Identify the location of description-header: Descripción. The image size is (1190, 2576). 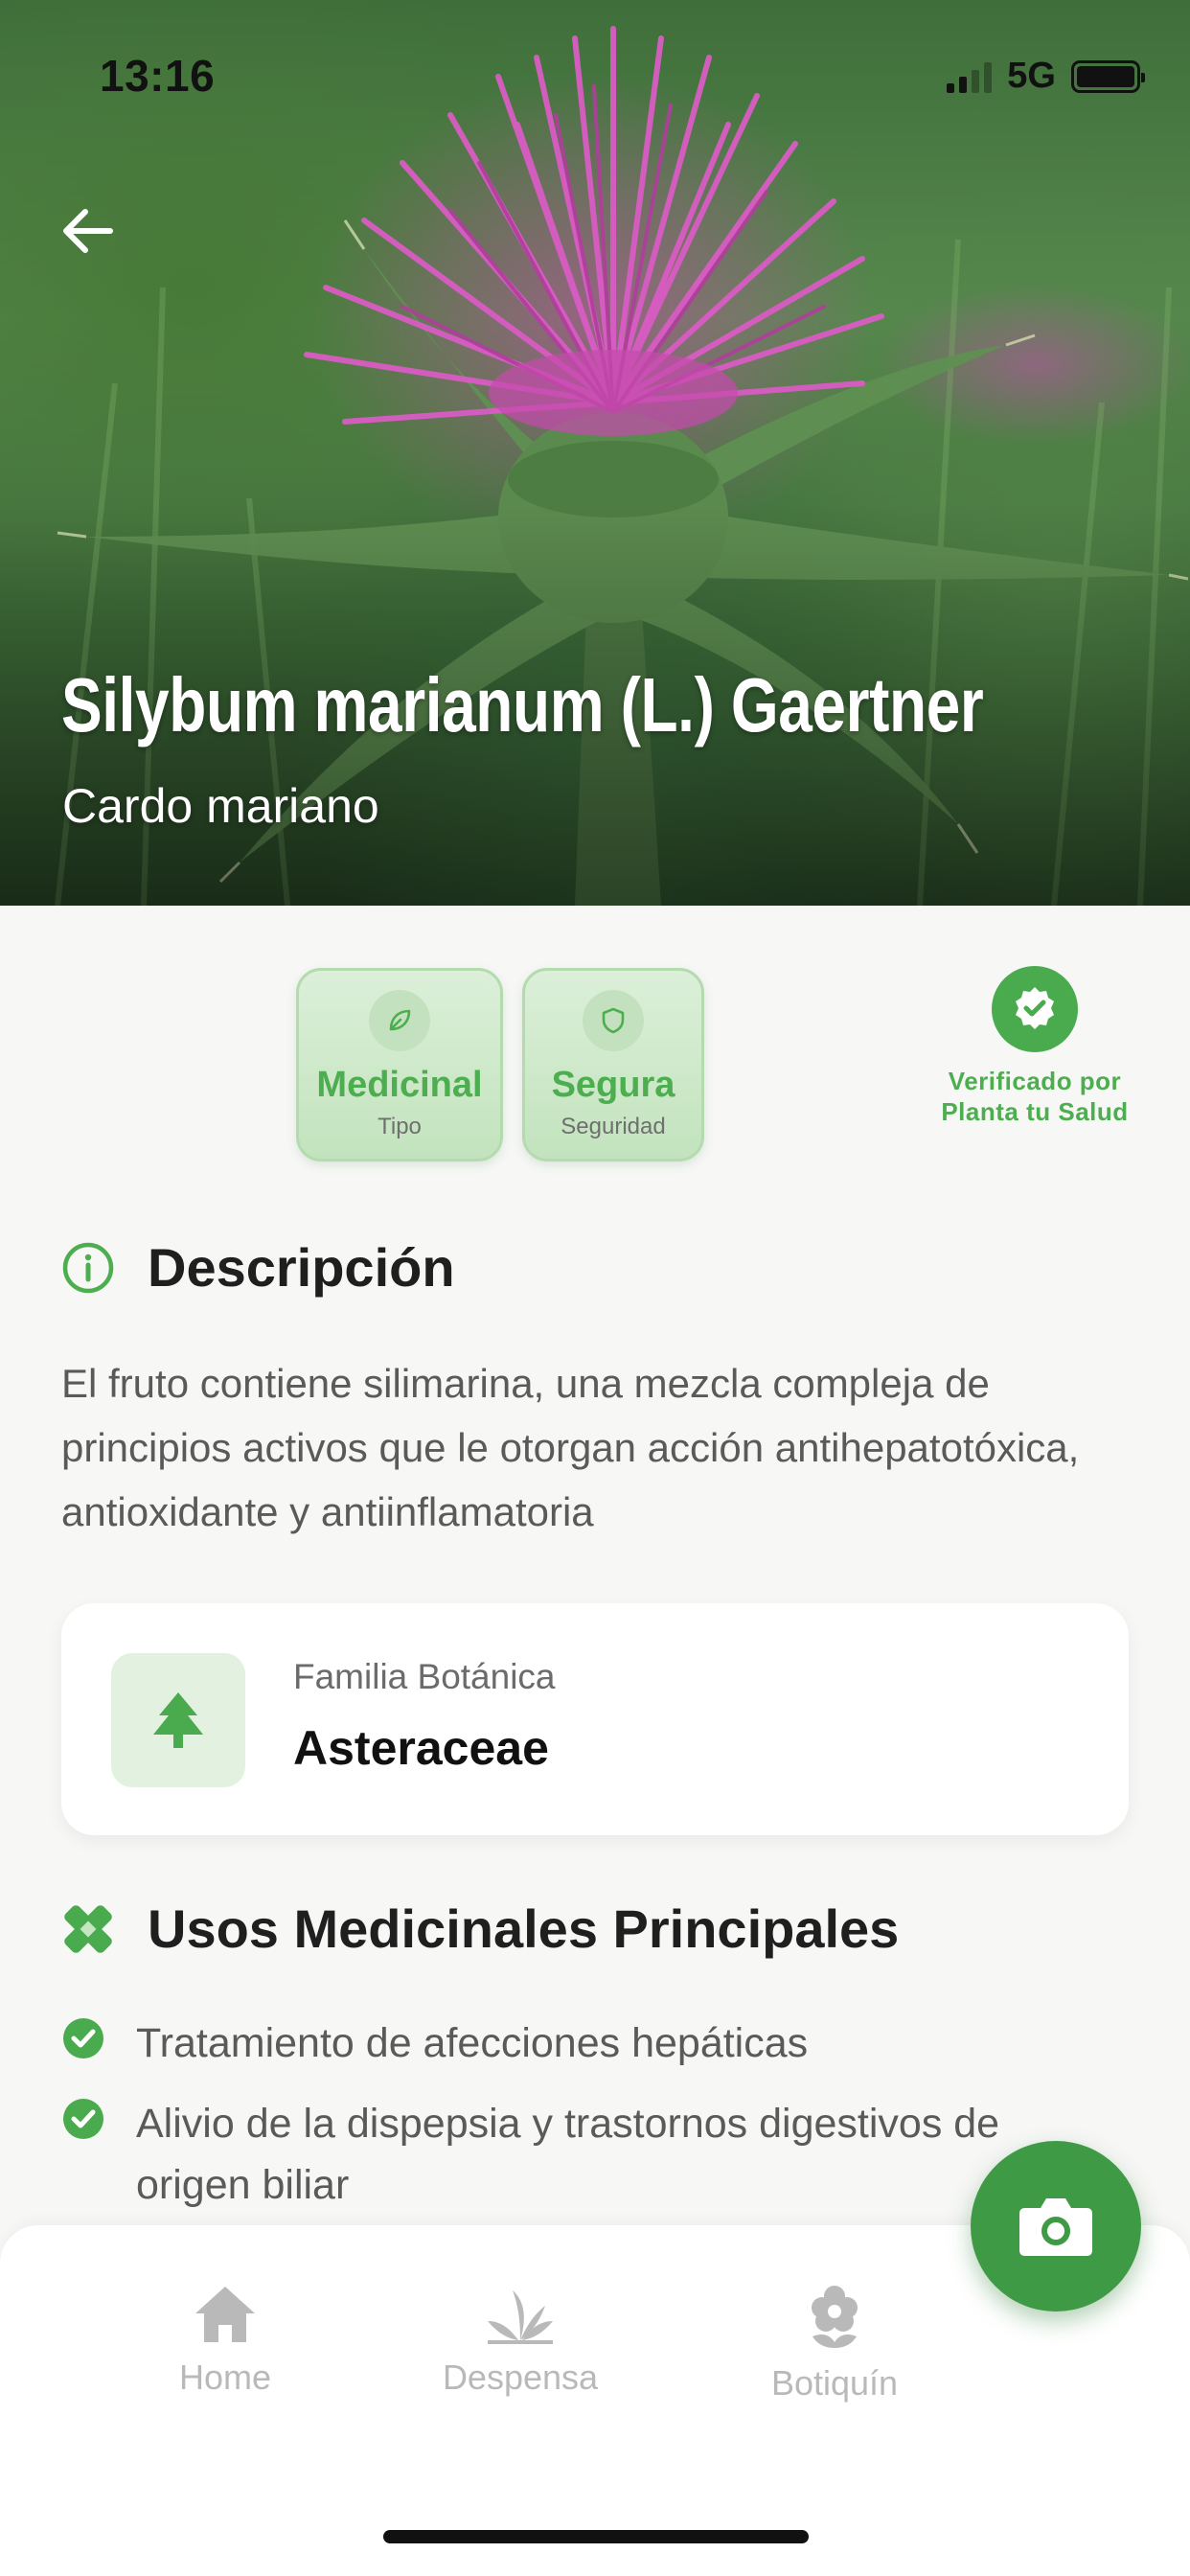
(258, 1267).